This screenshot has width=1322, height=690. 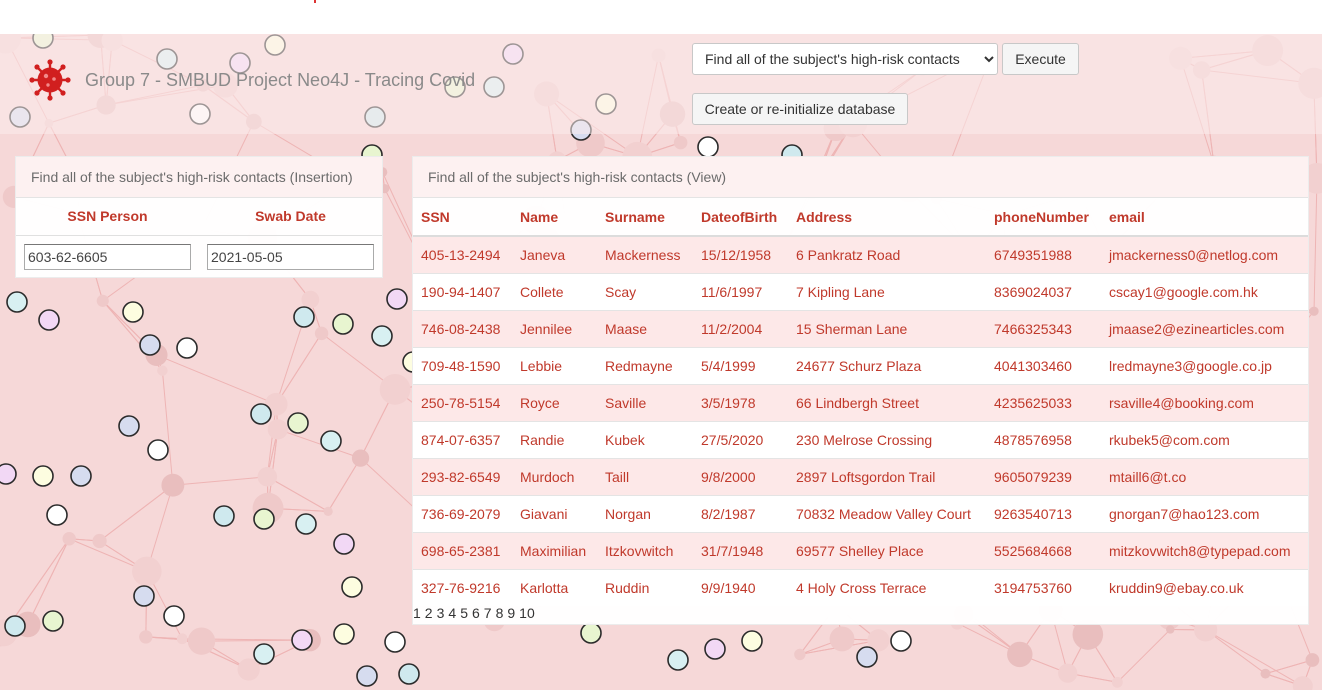 What do you see at coordinates (1043, 366) in the screenshot?
I see `cell-phone: 4041303460` at bounding box center [1043, 366].